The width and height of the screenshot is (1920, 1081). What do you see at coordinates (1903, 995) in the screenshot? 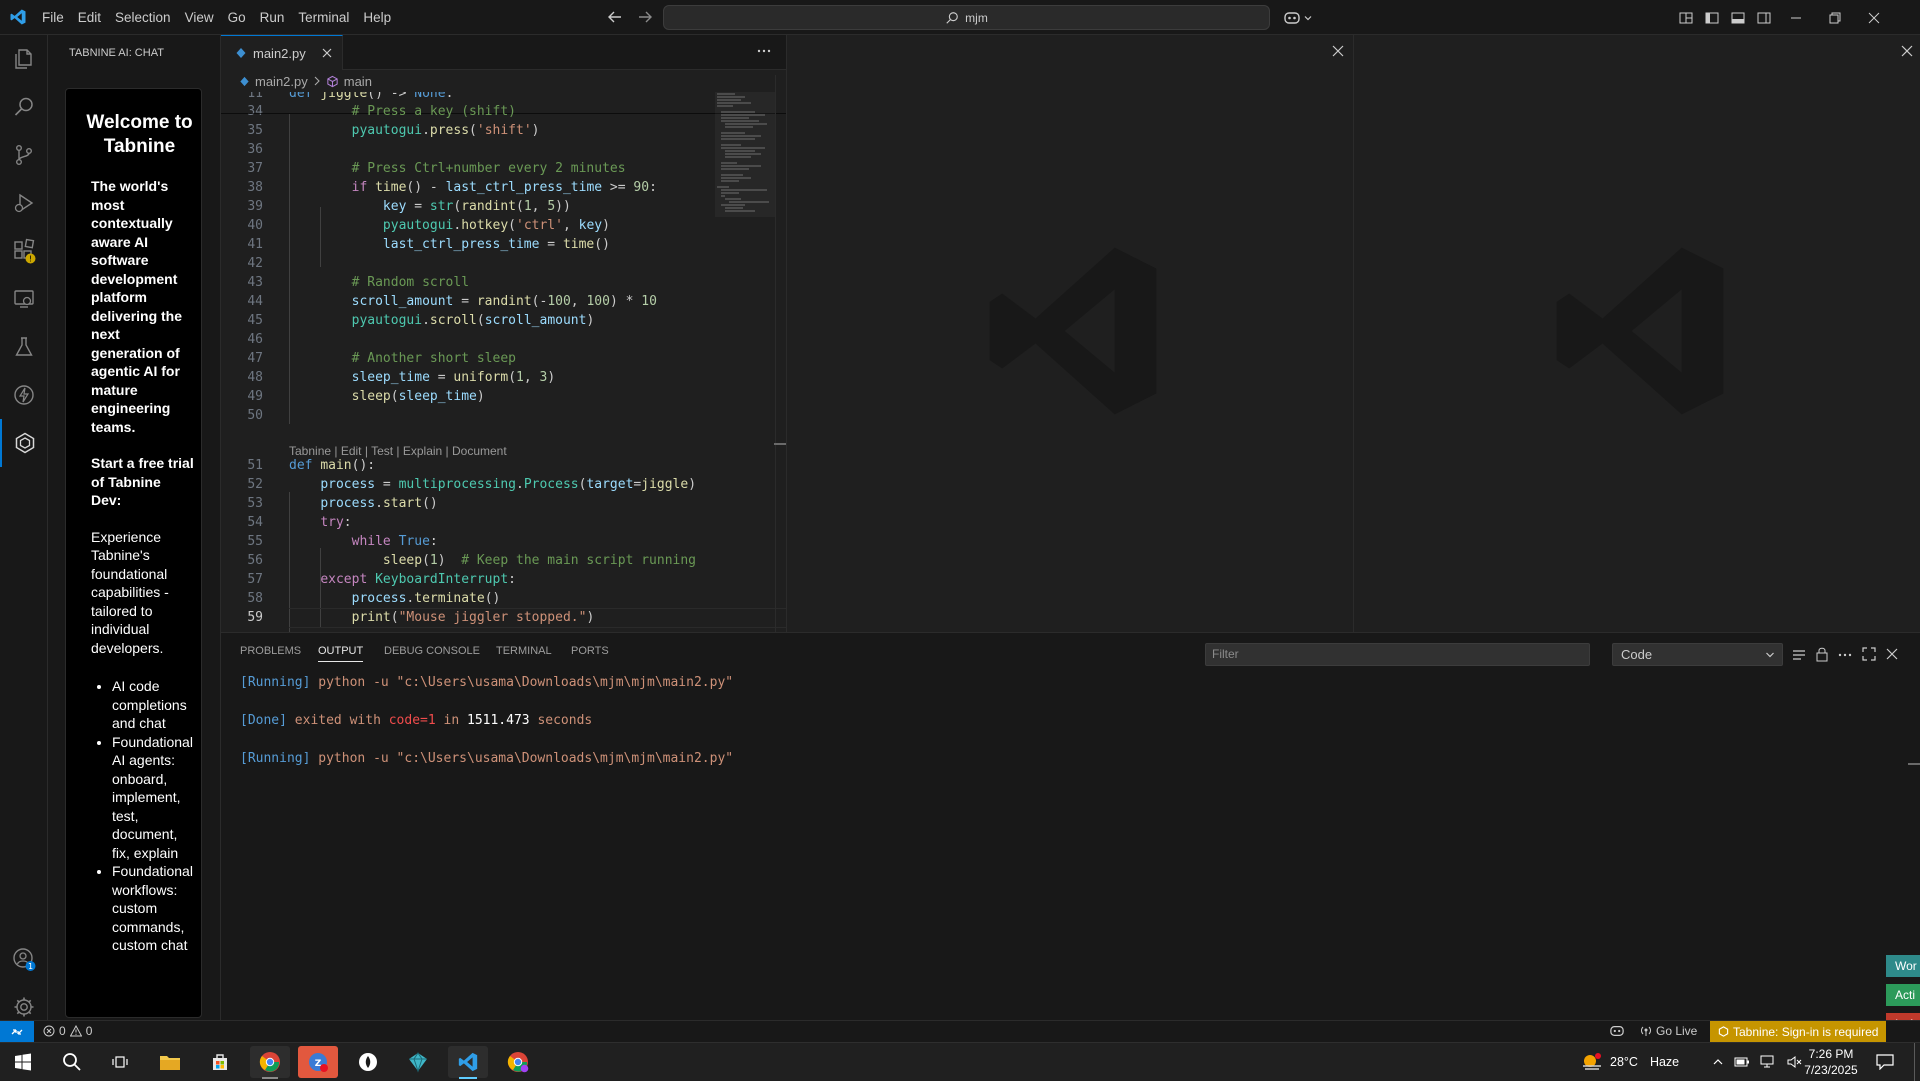
I see `notification-button: Acti` at bounding box center [1903, 995].